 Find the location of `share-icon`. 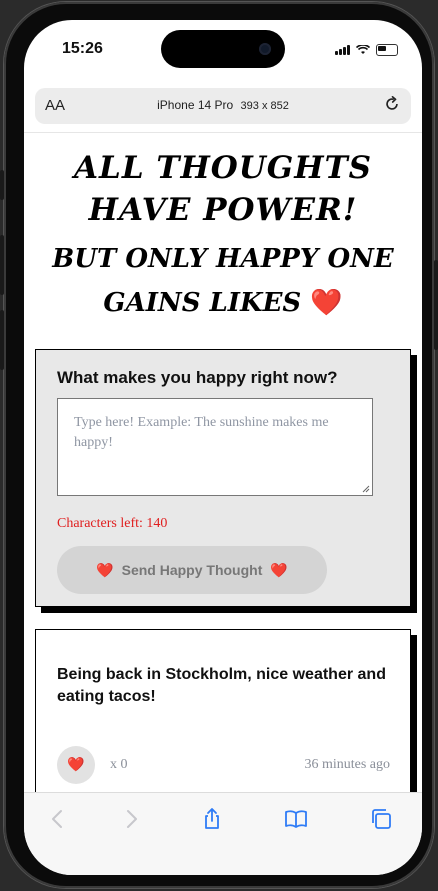

share-icon is located at coordinates (212, 819).